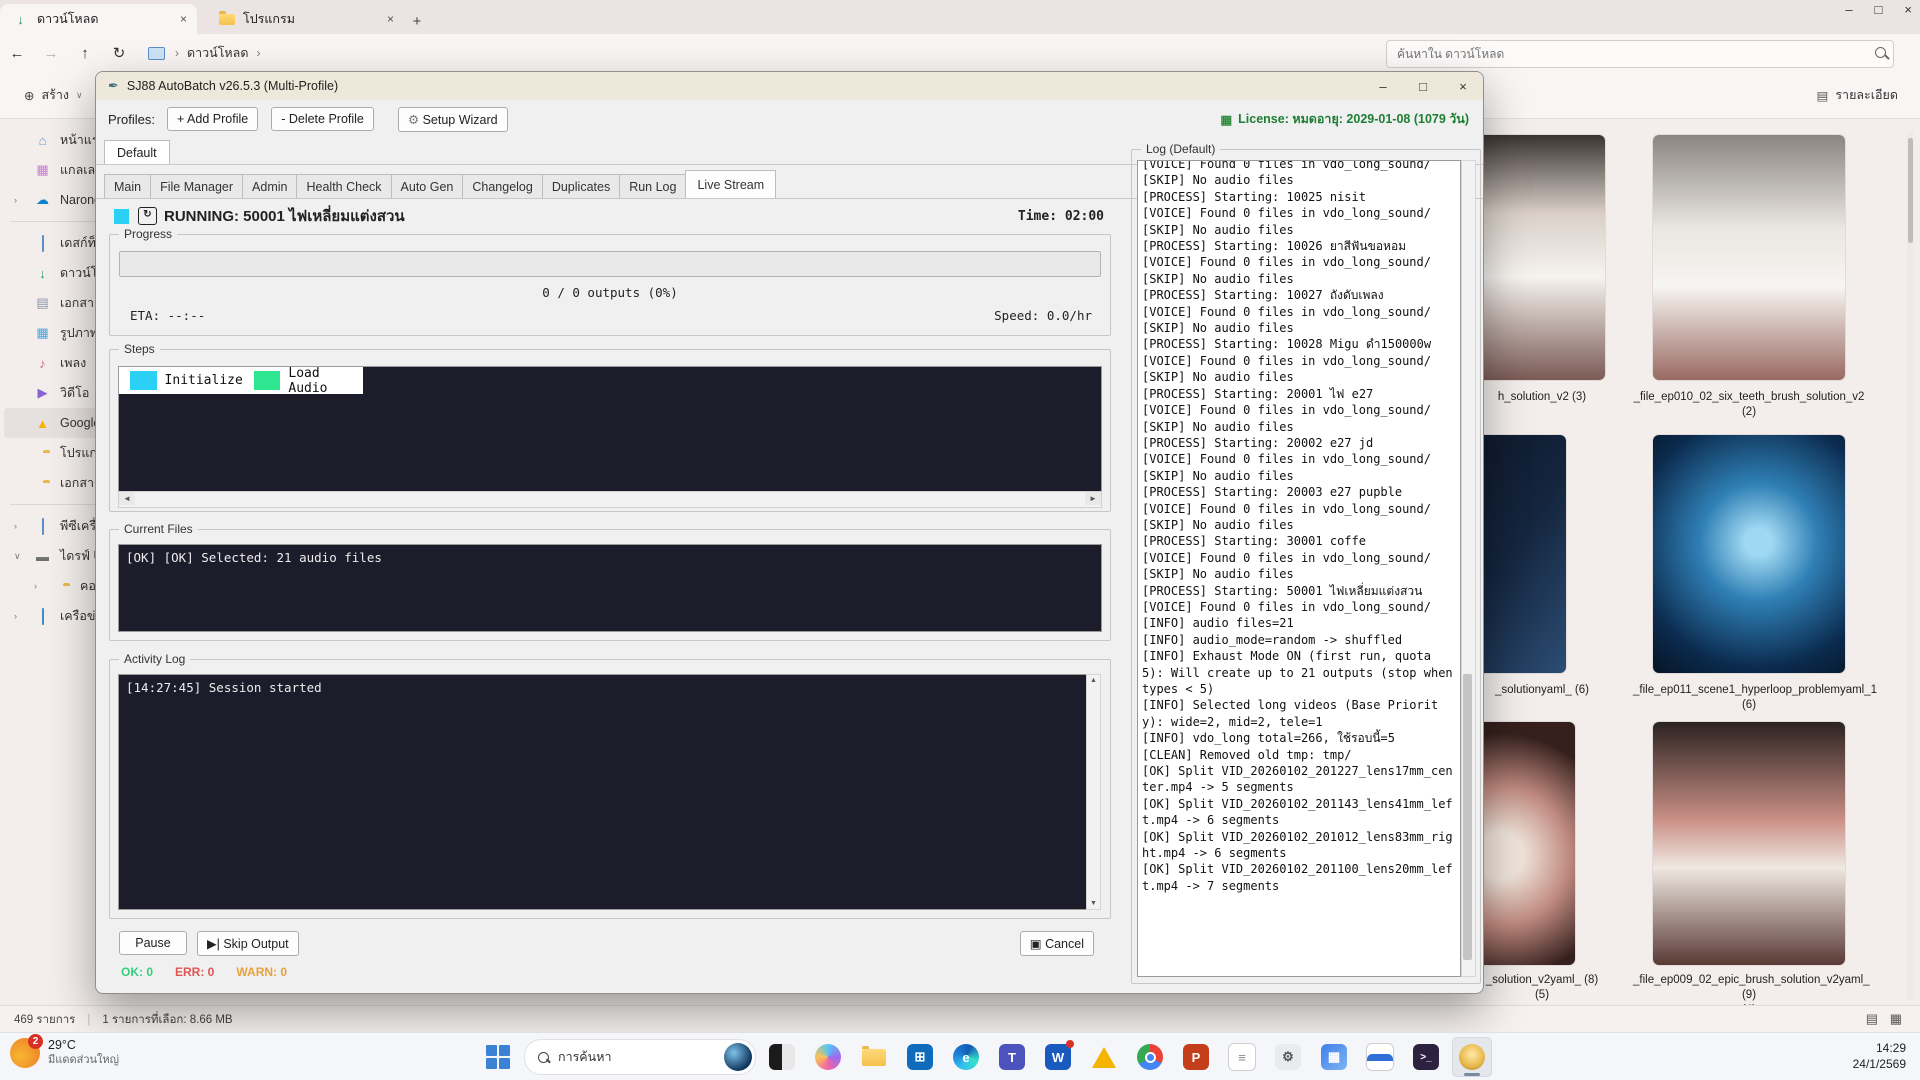 This screenshot has height=1080, width=1920. I want to click on photos-icon: ▦, so click(1334, 1057).